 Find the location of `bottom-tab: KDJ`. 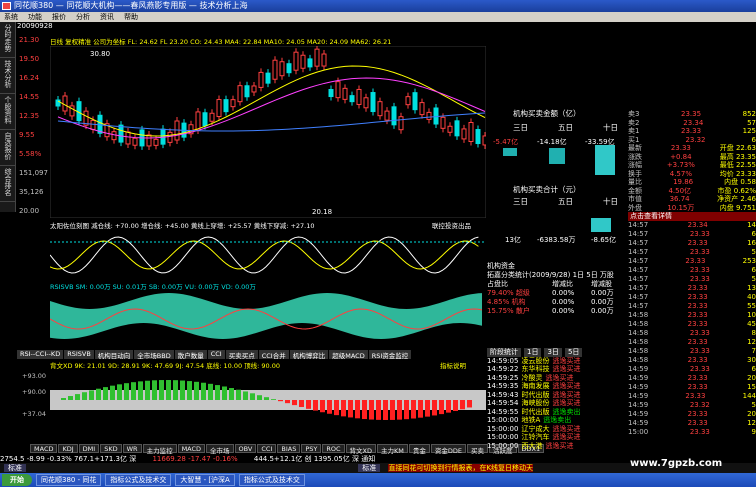

bottom-tab: KDJ is located at coordinates (68, 448).